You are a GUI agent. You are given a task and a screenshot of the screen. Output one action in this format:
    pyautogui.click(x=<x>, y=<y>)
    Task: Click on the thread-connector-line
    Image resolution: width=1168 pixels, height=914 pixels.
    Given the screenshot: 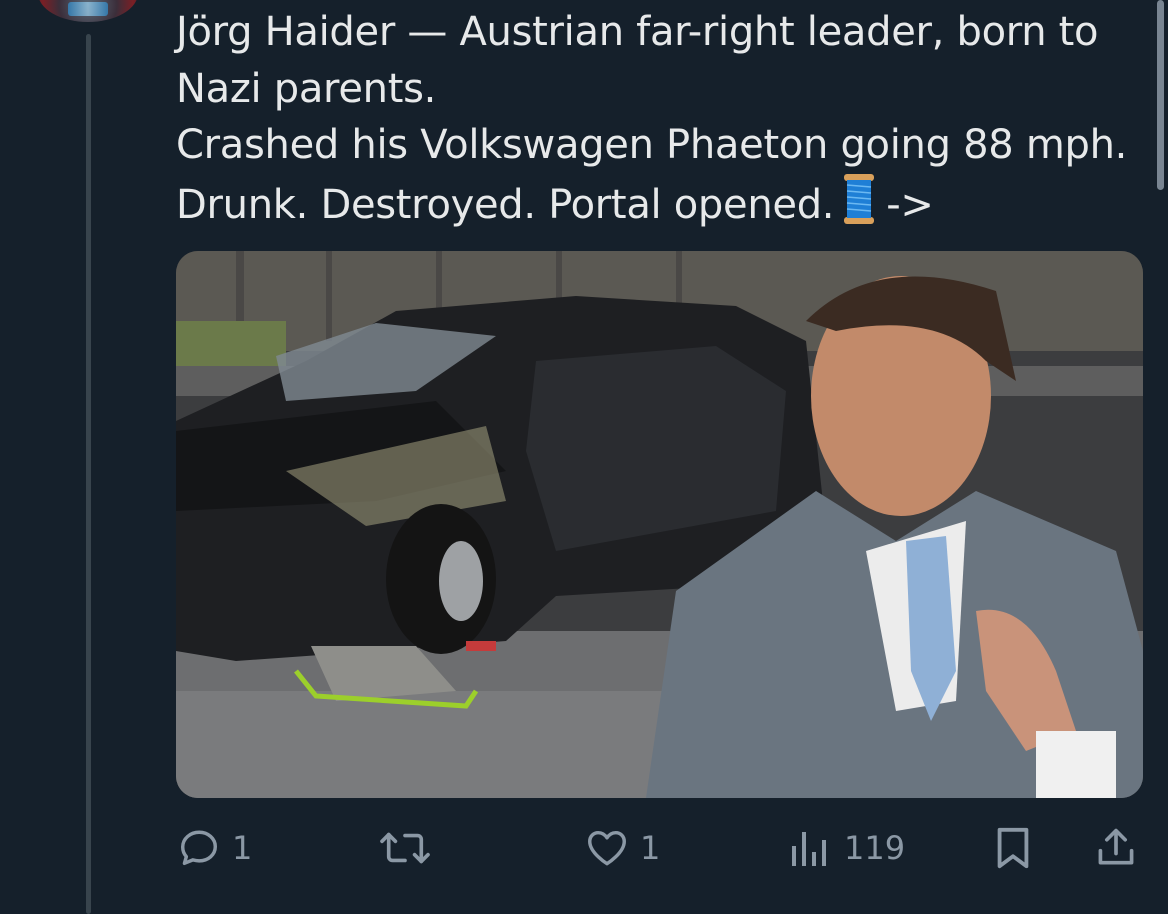 What is the action you would take?
    pyautogui.click(x=88, y=474)
    